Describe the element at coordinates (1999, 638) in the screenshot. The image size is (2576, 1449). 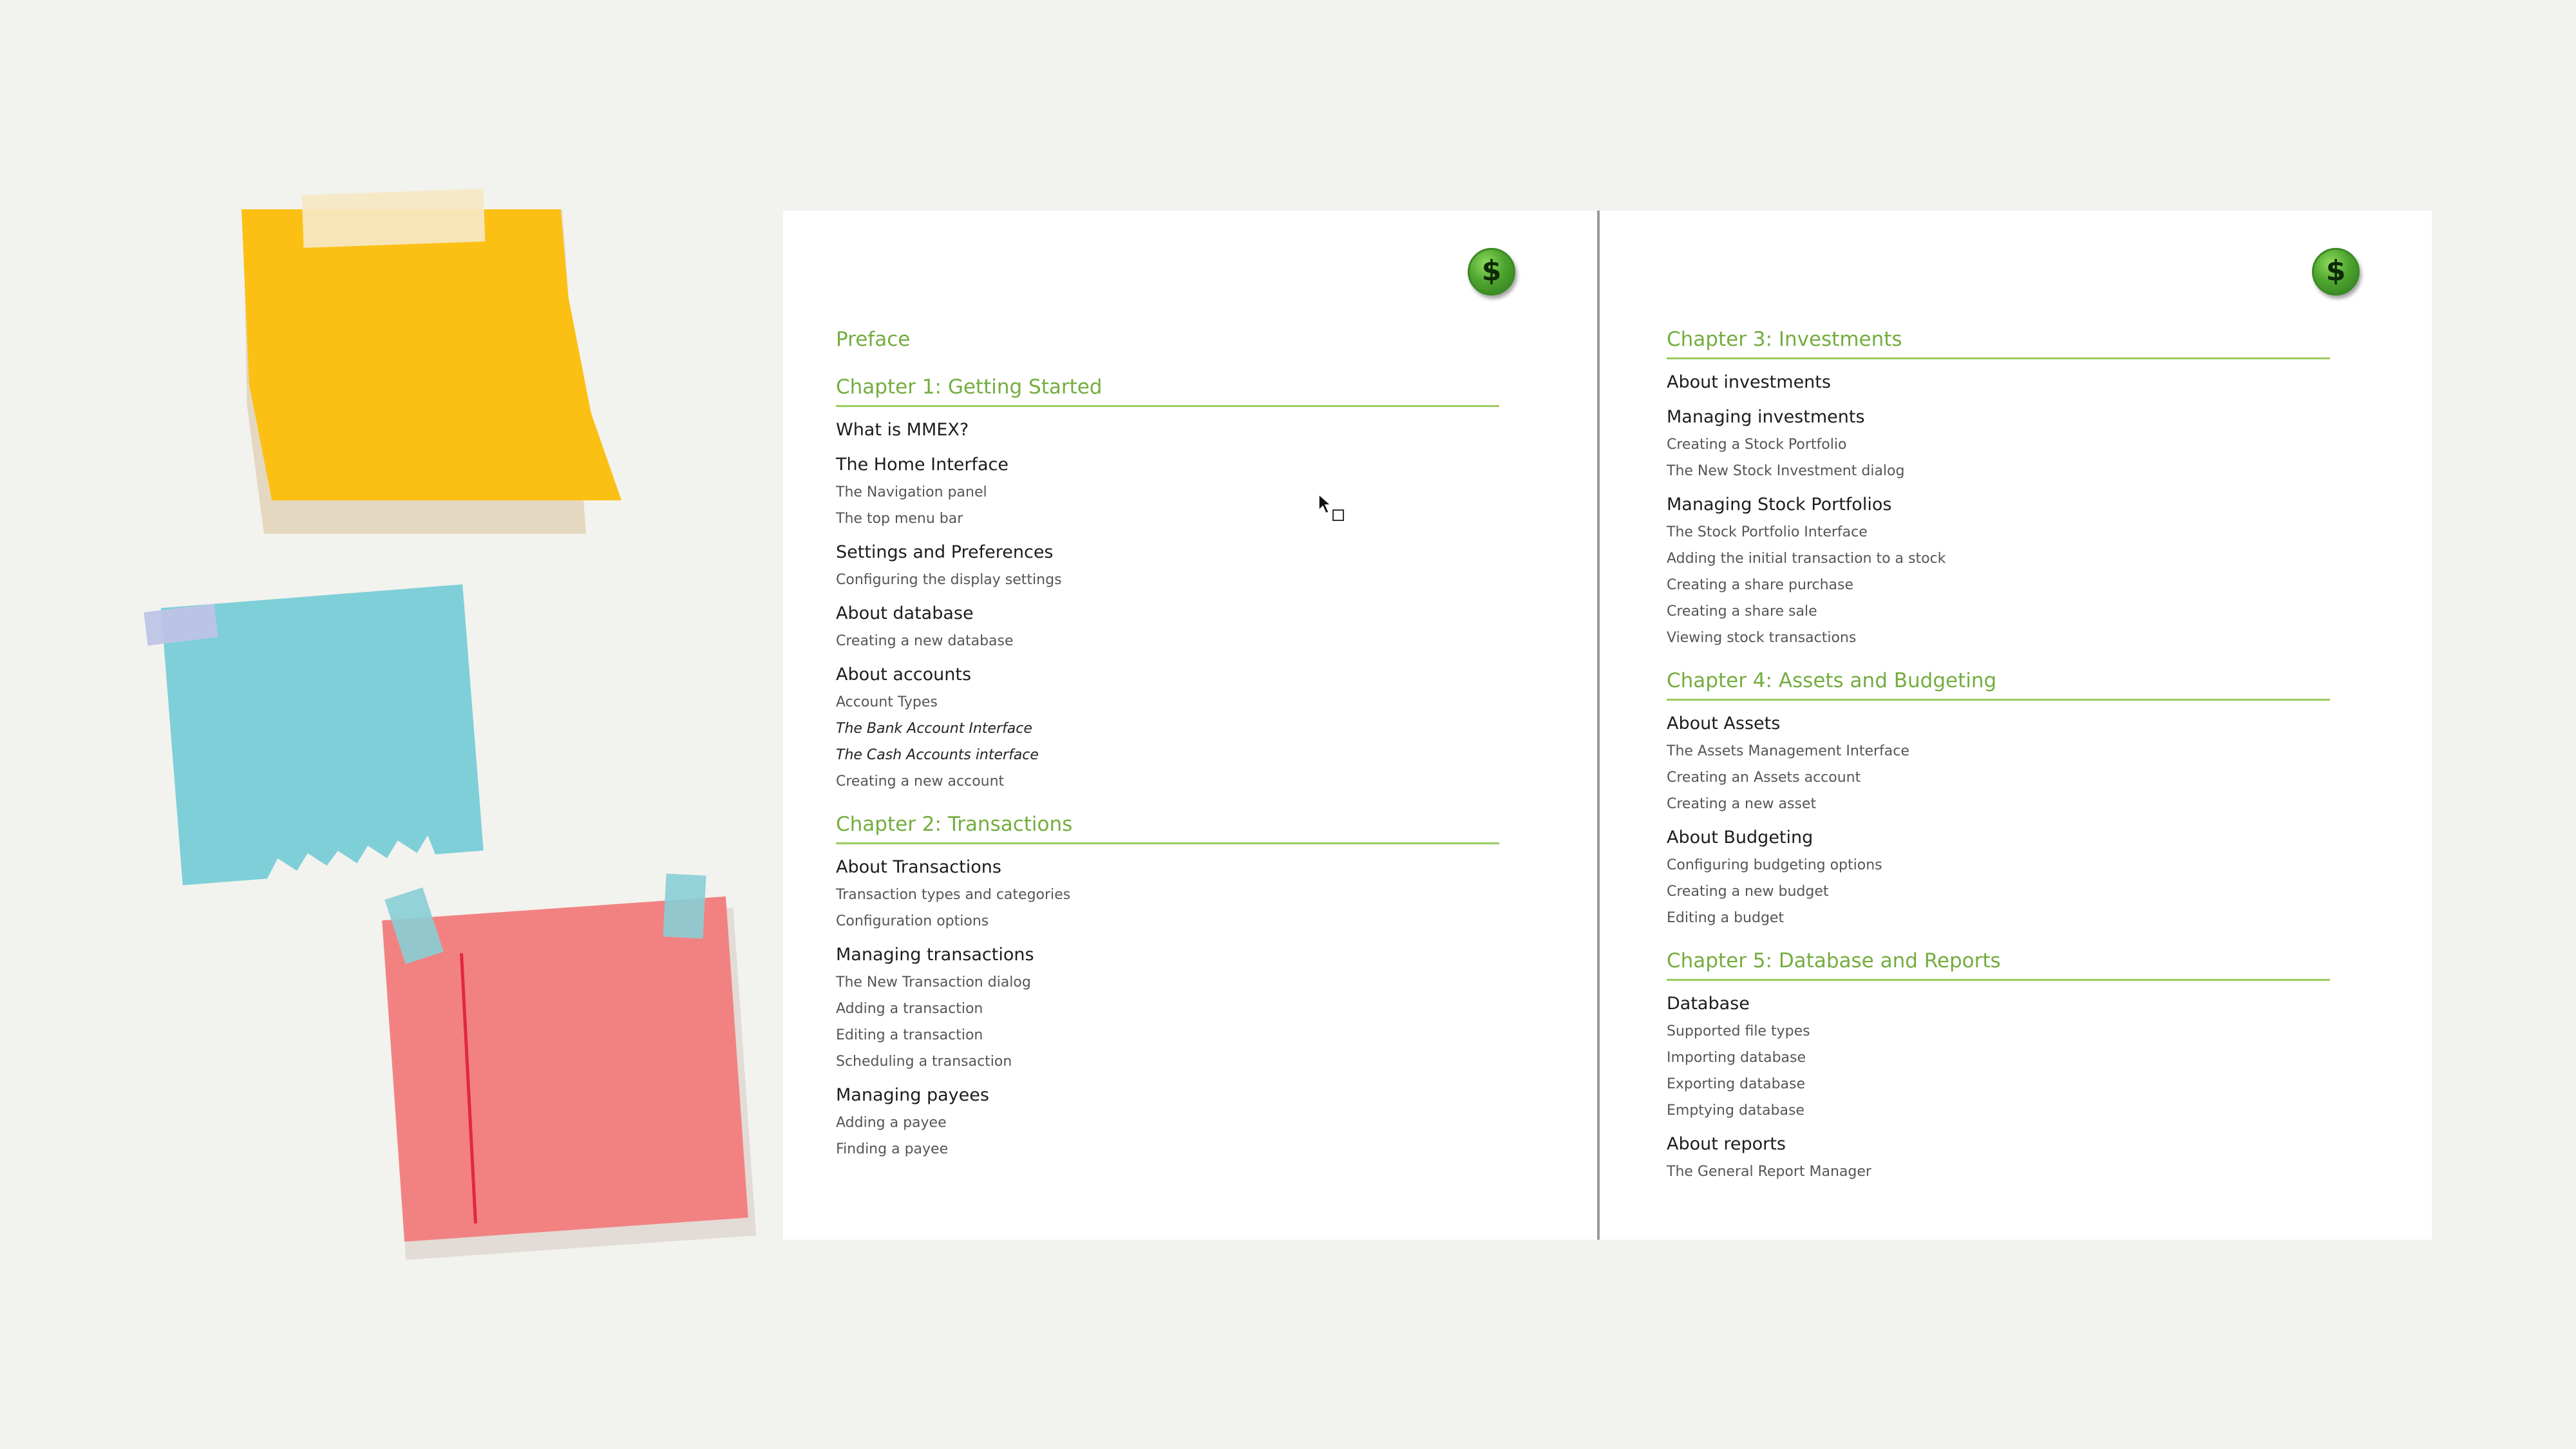
I see `toc-item: Viewing stock transactions` at that location.